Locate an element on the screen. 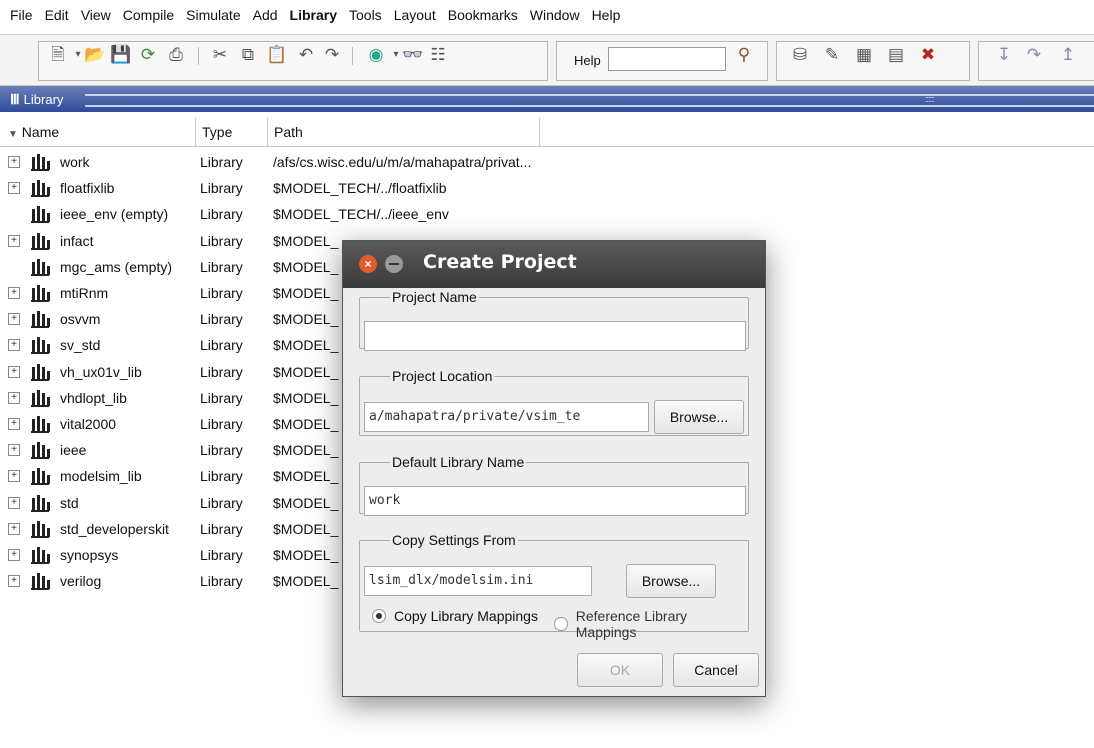  edit-icon: ✎ is located at coordinates (832, 55).